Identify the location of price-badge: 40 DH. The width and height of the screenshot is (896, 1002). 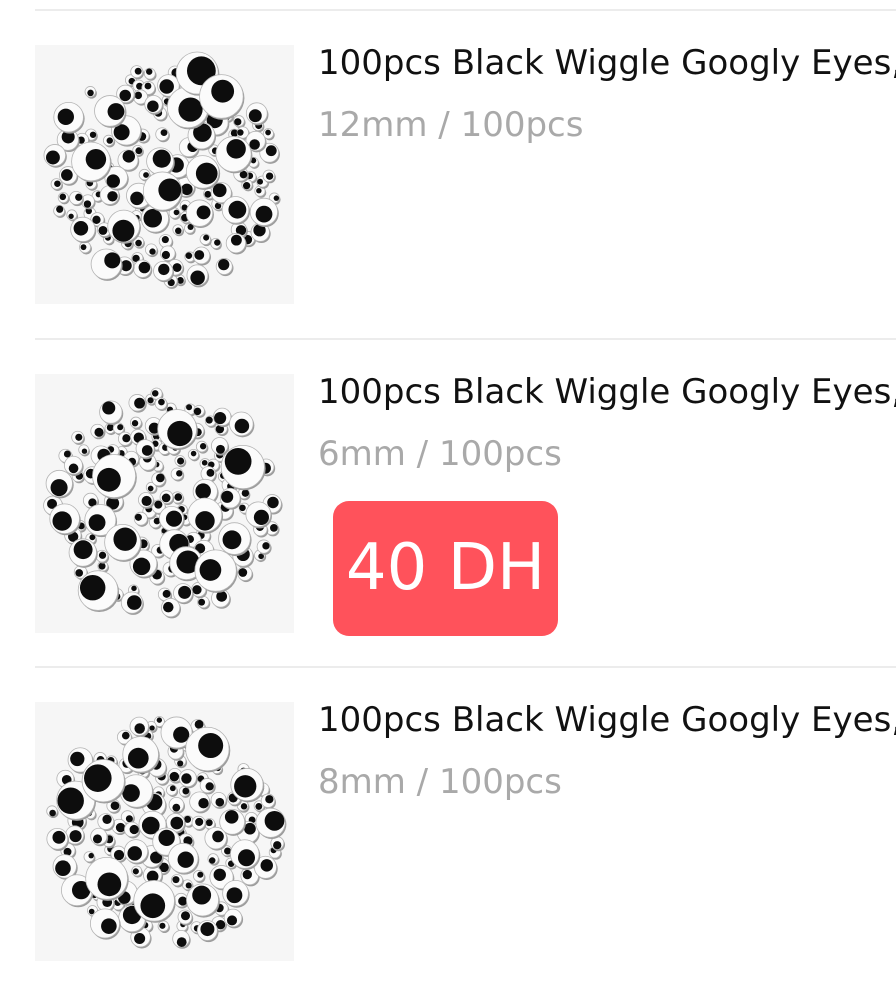
(445, 568).